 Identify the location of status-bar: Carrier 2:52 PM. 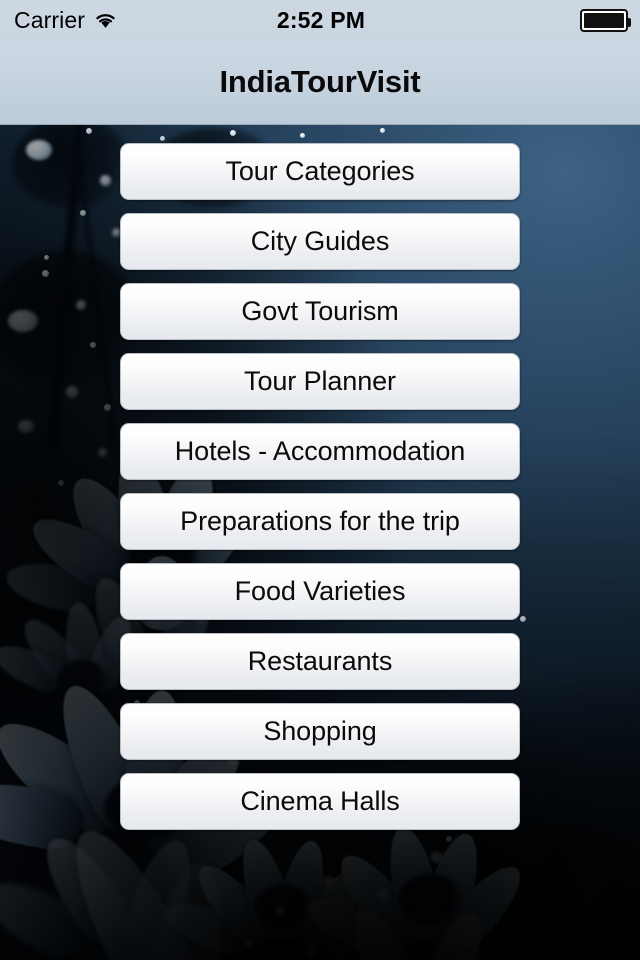
(320, 20).